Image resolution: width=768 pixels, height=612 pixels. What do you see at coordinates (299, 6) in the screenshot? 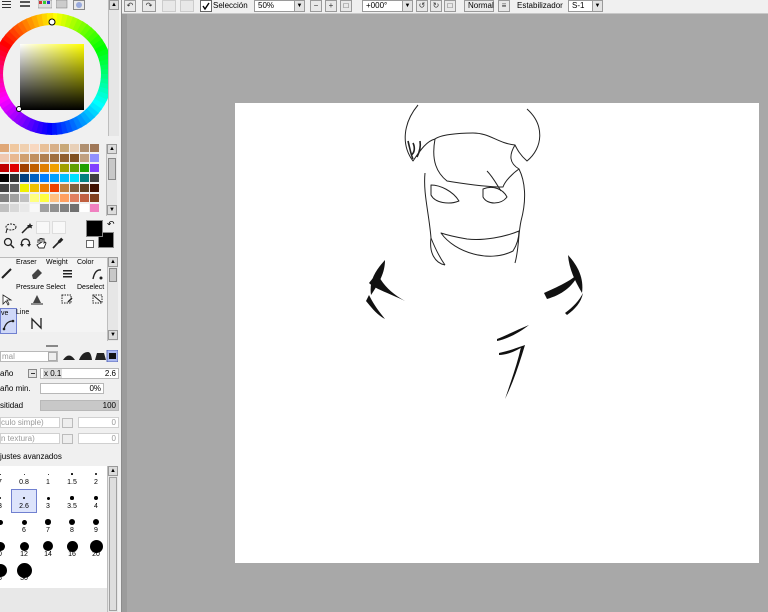
I see `zoom-dropdown-arrow: ▼` at bounding box center [299, 6].